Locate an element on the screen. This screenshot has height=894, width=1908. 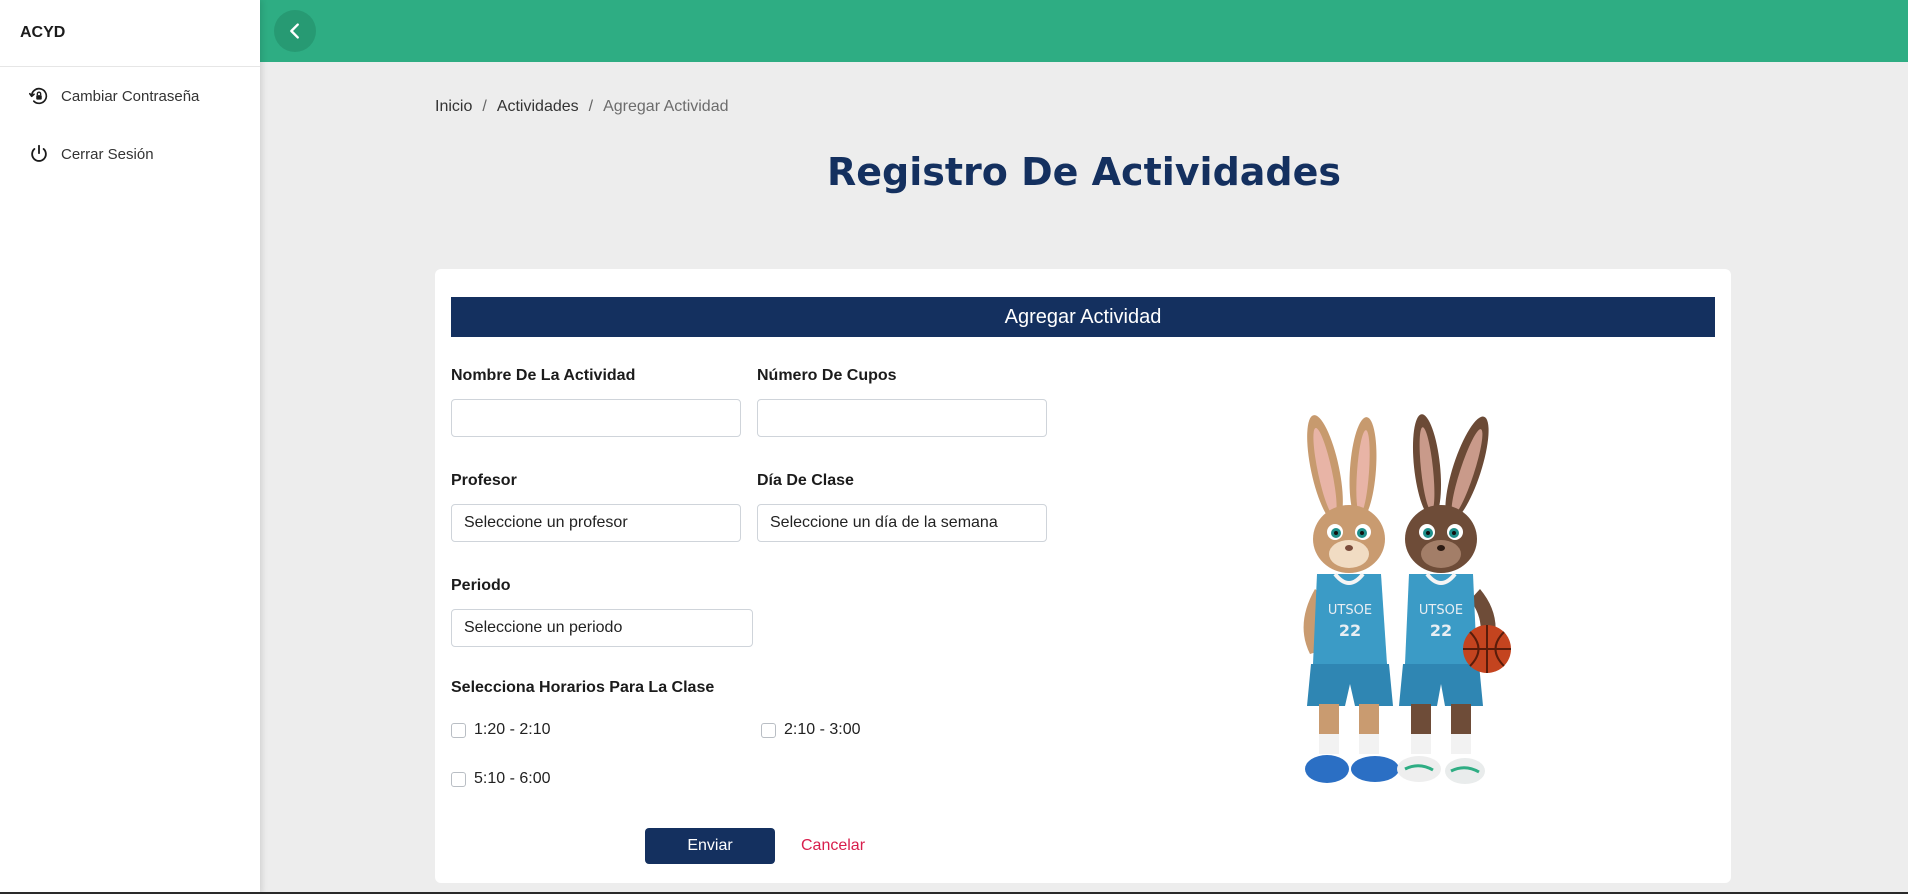
breadcrumb-activities: Actividades is located at coordinates (538, 107).